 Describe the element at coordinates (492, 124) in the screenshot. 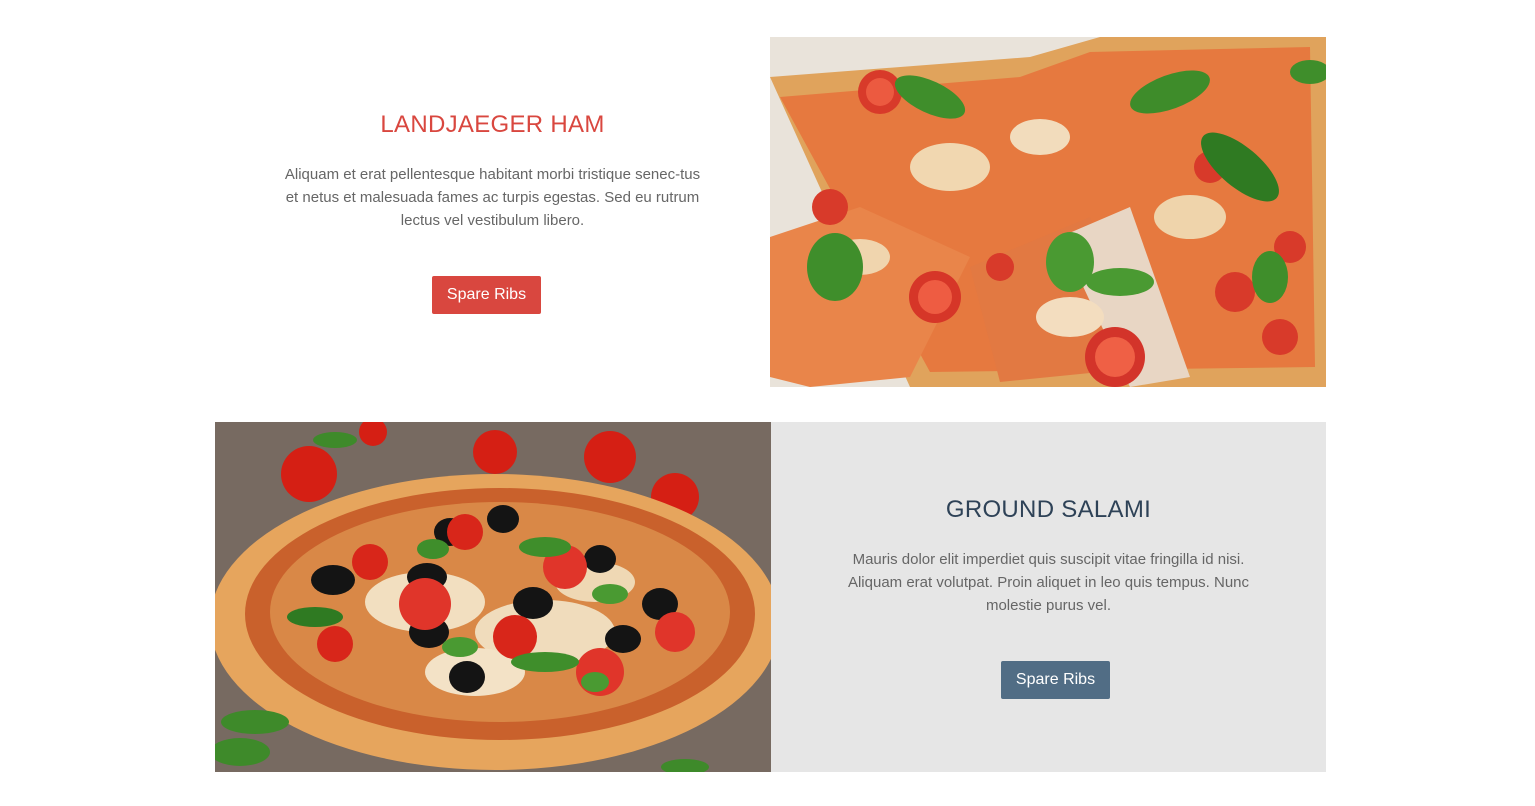

I see `section-title: LANDJAEGER HAM` at that location.